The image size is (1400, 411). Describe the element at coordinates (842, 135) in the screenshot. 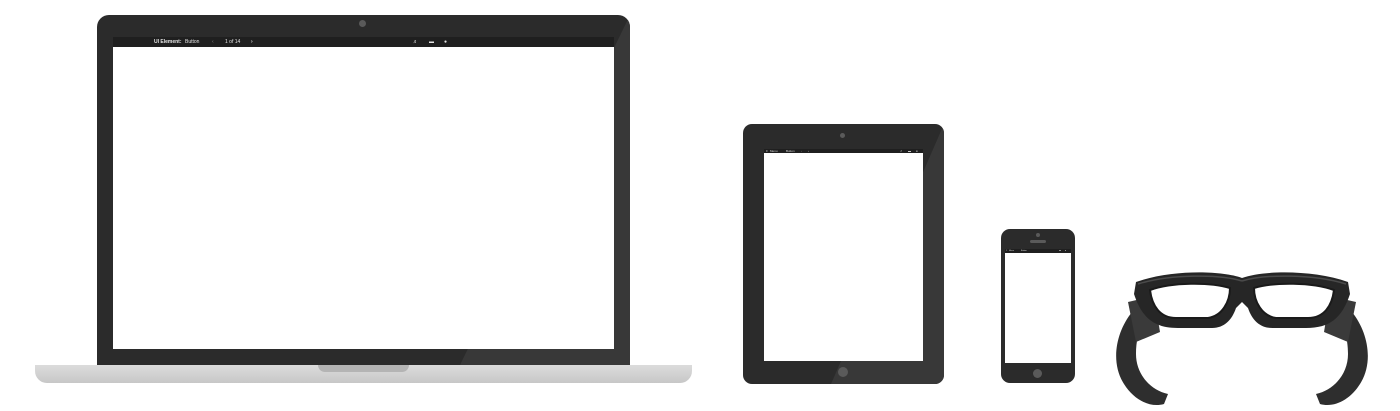

I see `tablet-camera` at that location.